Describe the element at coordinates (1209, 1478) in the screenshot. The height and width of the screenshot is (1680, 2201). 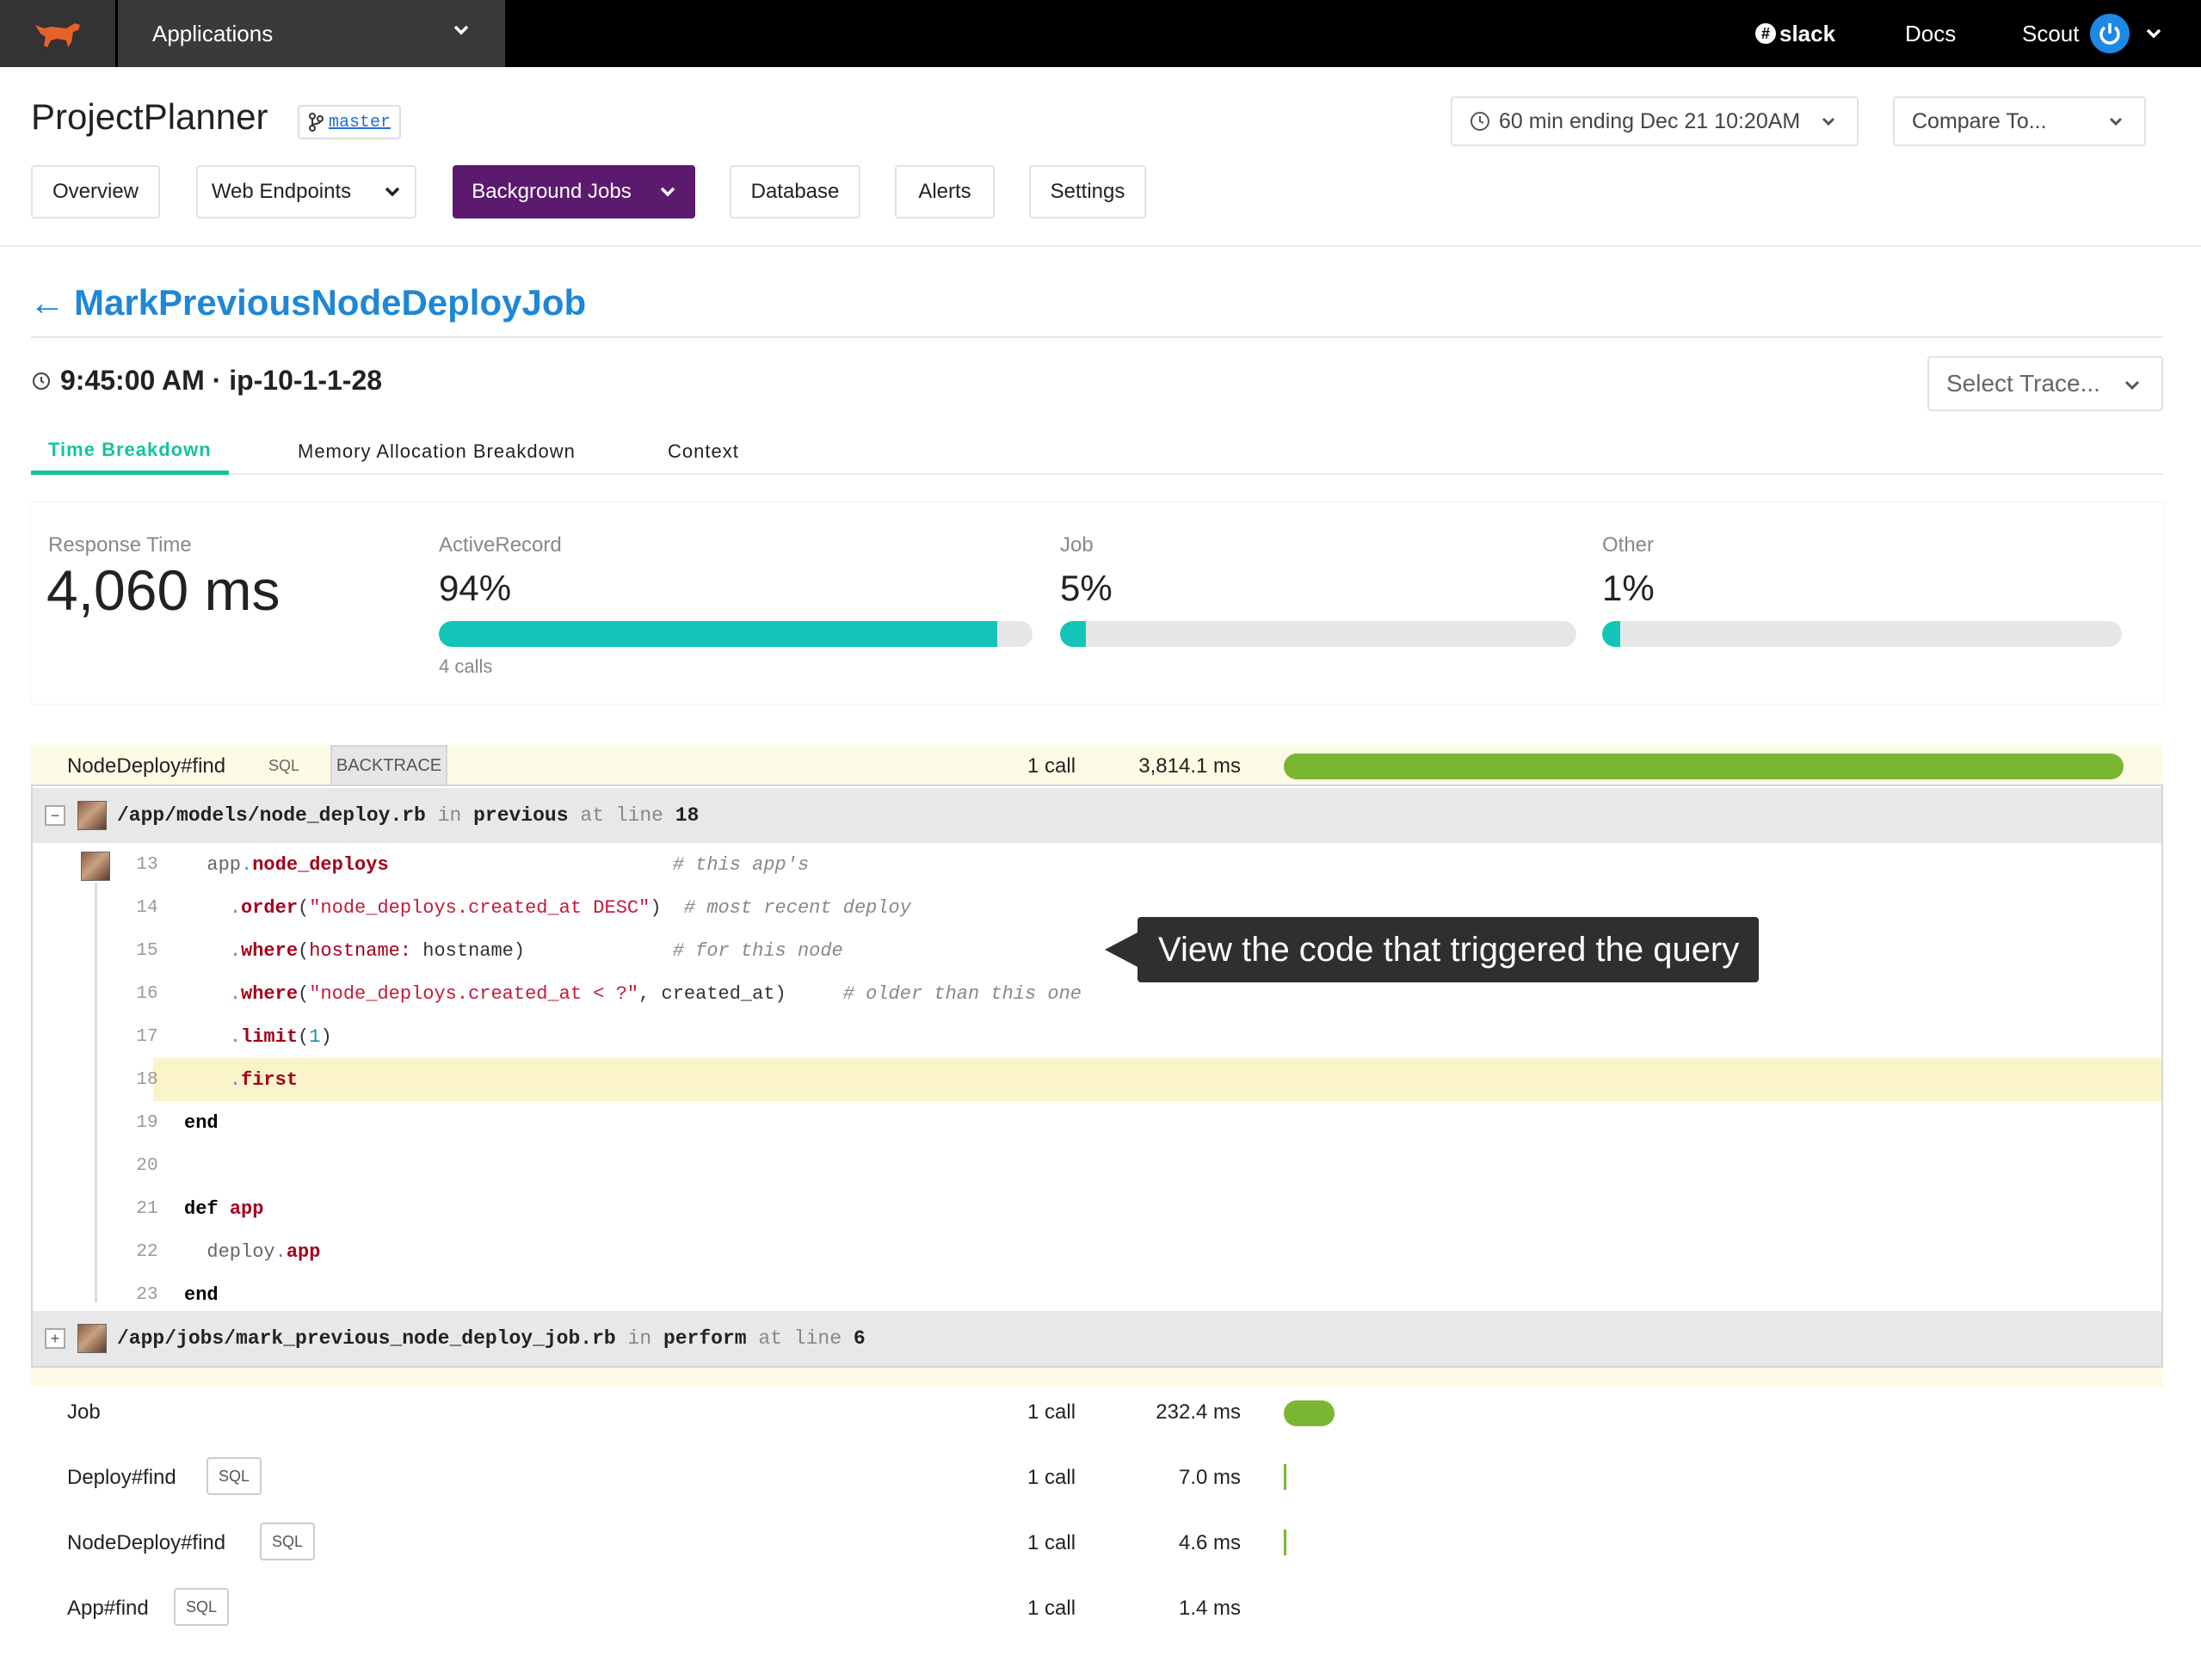
I see `trace-row-ms: 7.0 ms` at that location.